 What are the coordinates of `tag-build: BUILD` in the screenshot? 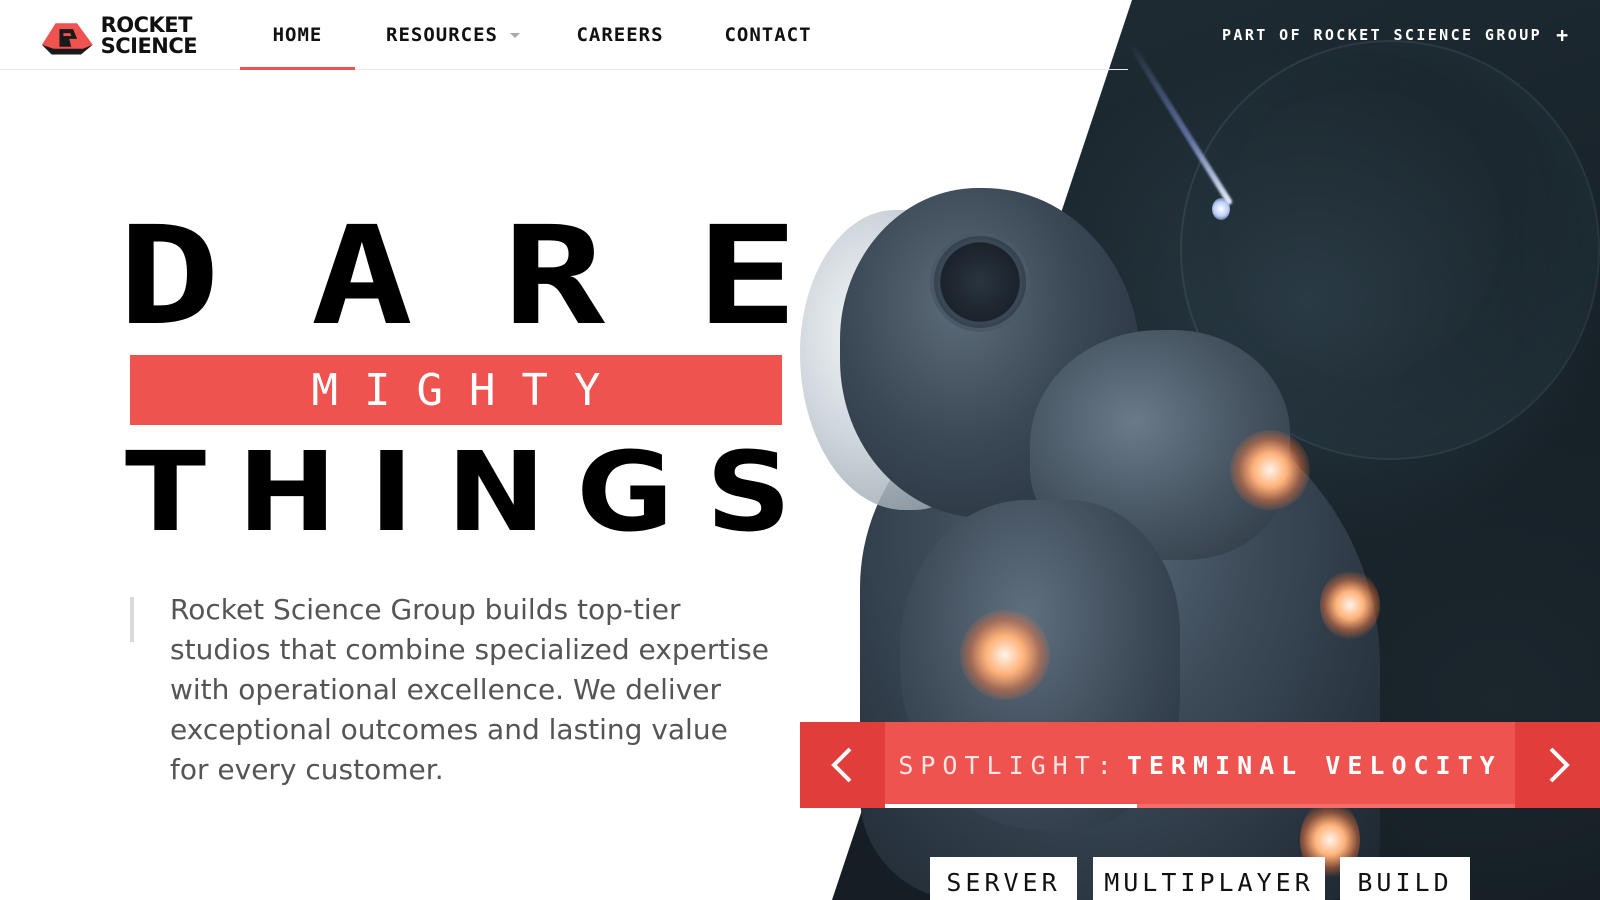 It's located at (1405, 878).